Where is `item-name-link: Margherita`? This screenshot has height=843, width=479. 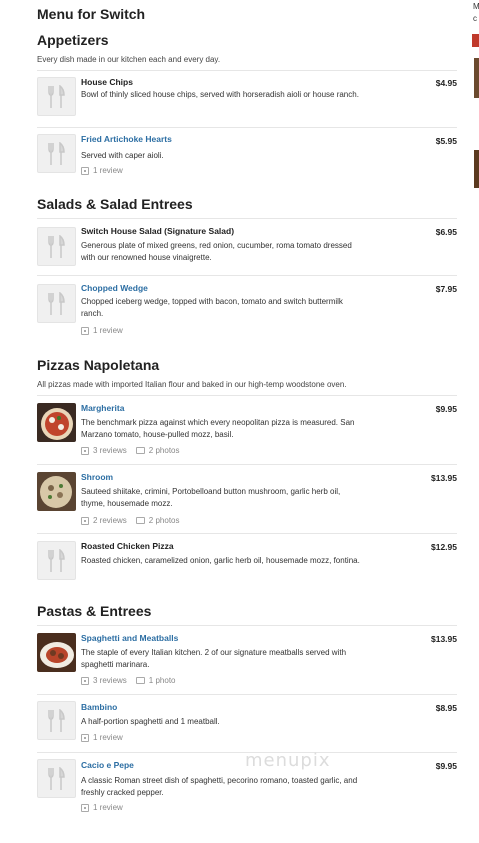 item-name-link: Margherita is located at coordinates (102, 408).